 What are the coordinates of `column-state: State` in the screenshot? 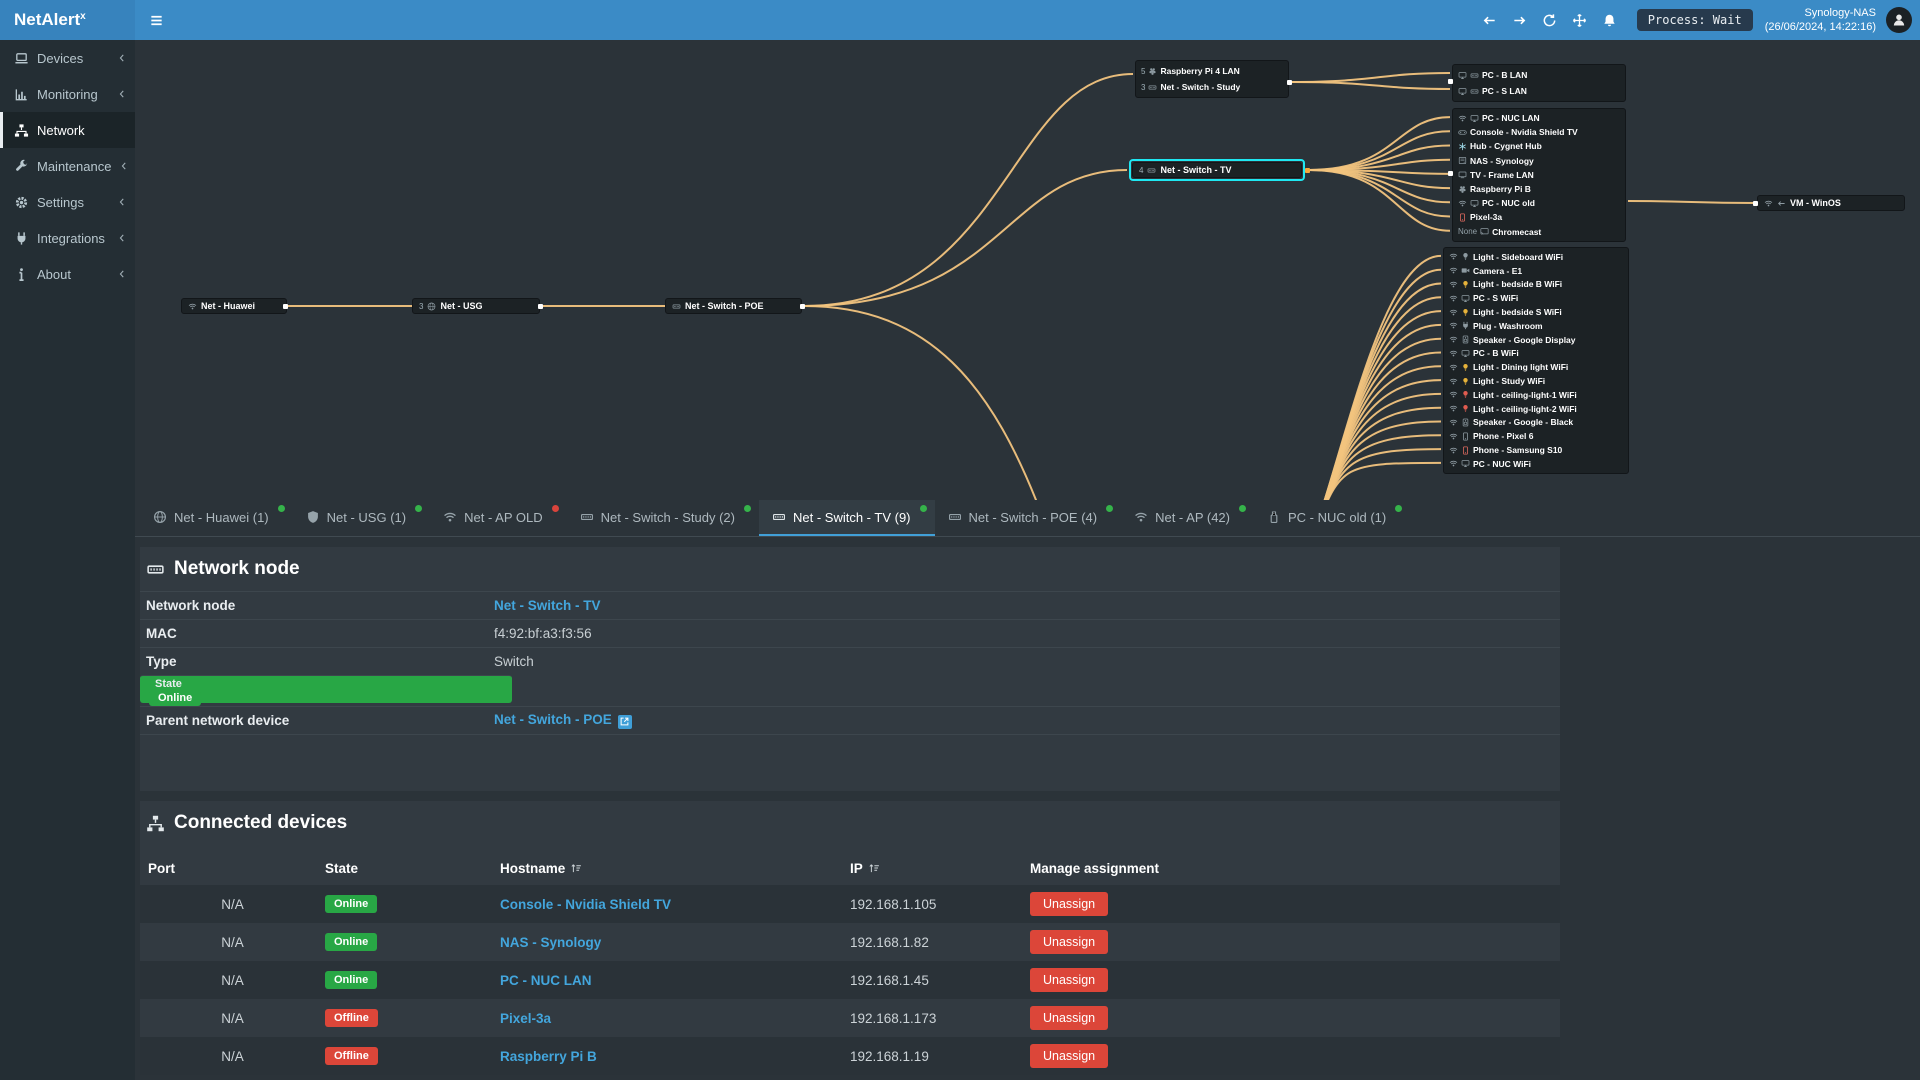 It's located at (342, 868).